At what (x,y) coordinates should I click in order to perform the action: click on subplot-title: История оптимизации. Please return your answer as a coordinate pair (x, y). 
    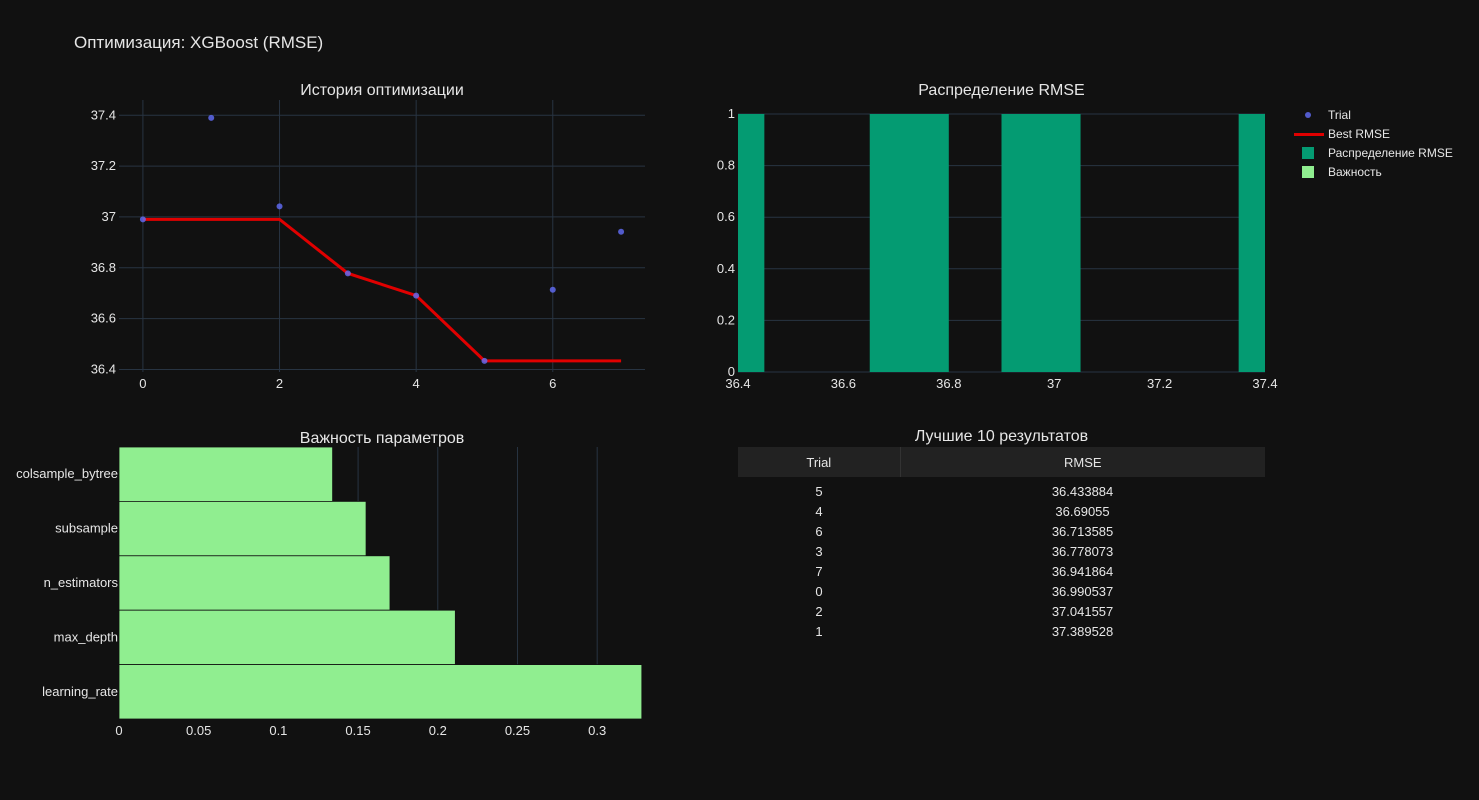
    Looking at the image, I should click on (382, 90).